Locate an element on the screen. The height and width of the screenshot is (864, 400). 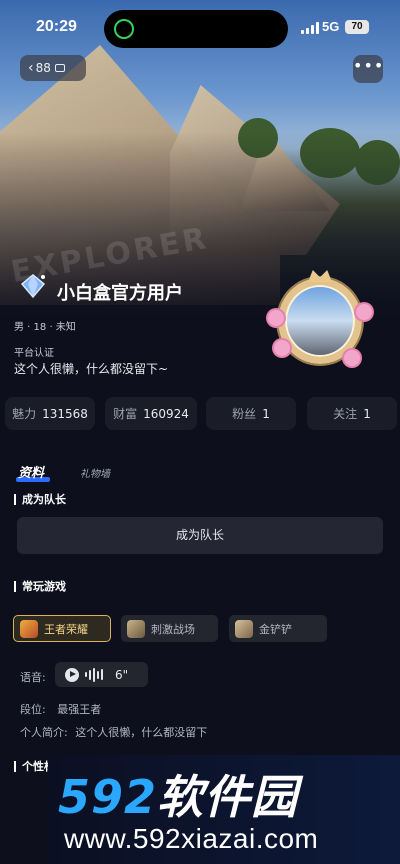
intro-value: 这个人很懒，什么都没留下 is located at coordinates (141, 732).